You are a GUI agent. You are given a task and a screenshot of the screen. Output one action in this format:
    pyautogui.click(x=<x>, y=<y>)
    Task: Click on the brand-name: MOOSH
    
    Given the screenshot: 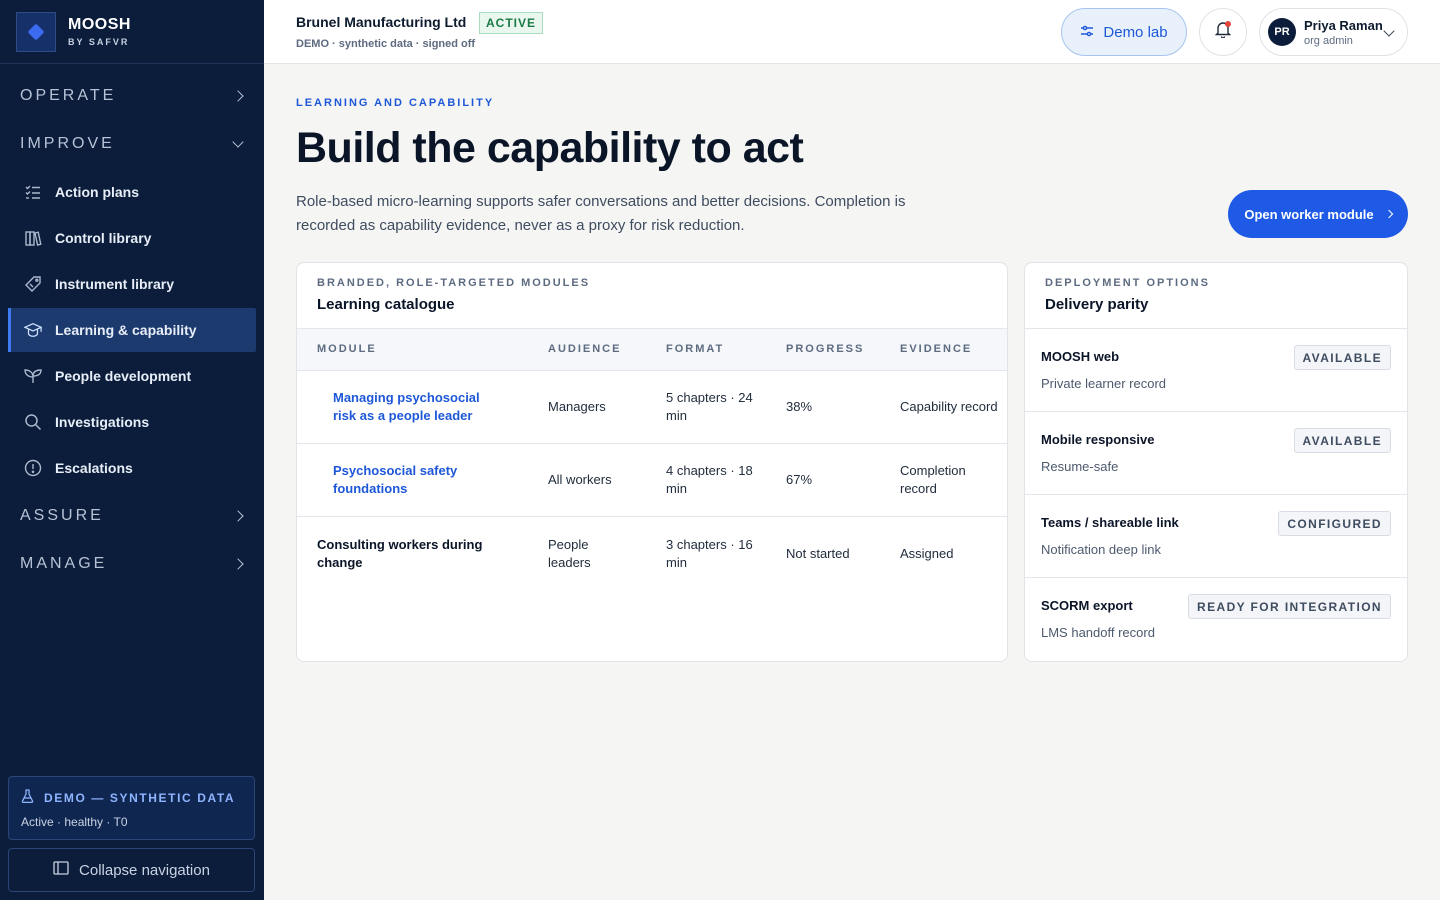 What is the action you would take?
    pyautogui.click(x=99, y=24)
    